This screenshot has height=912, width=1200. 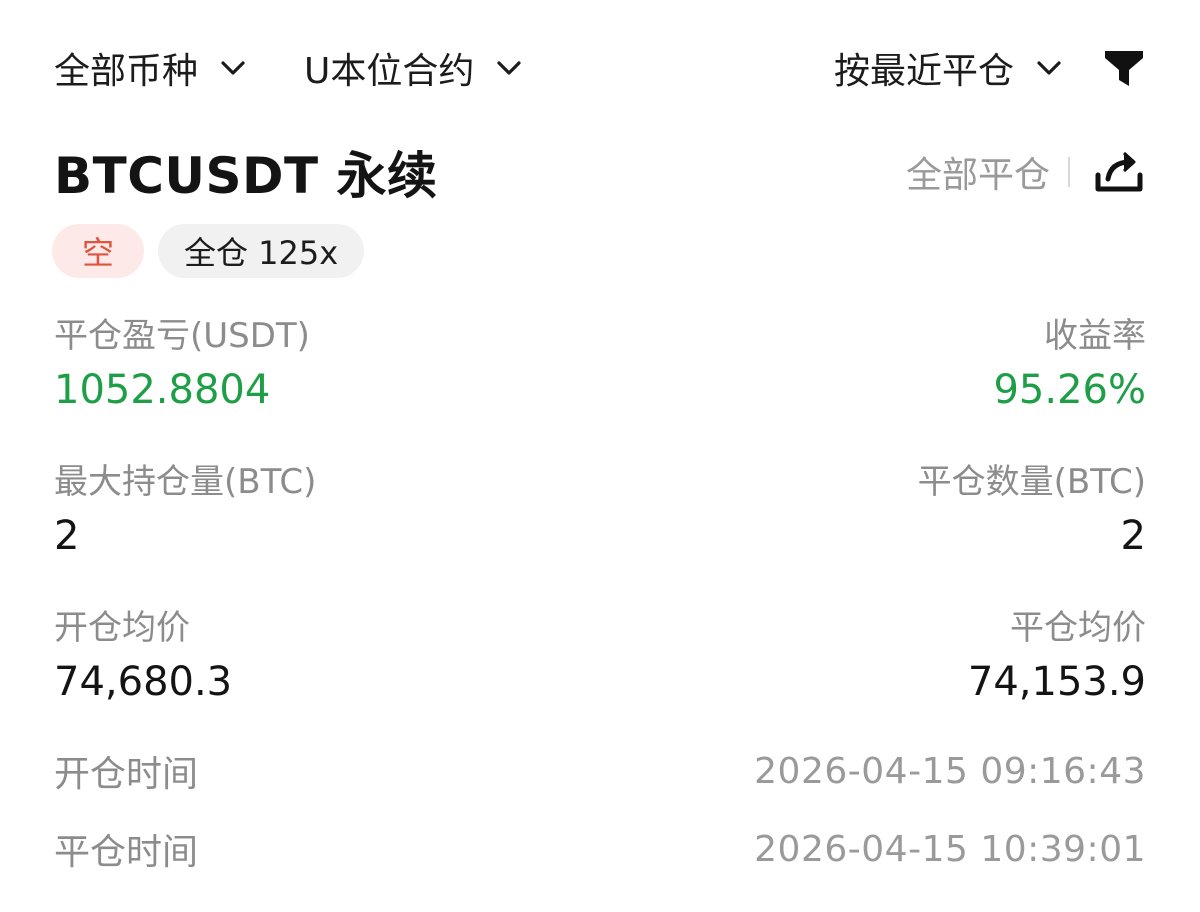 I want to click on close-time-label: 平仓时间, so click(x=126, y=852).